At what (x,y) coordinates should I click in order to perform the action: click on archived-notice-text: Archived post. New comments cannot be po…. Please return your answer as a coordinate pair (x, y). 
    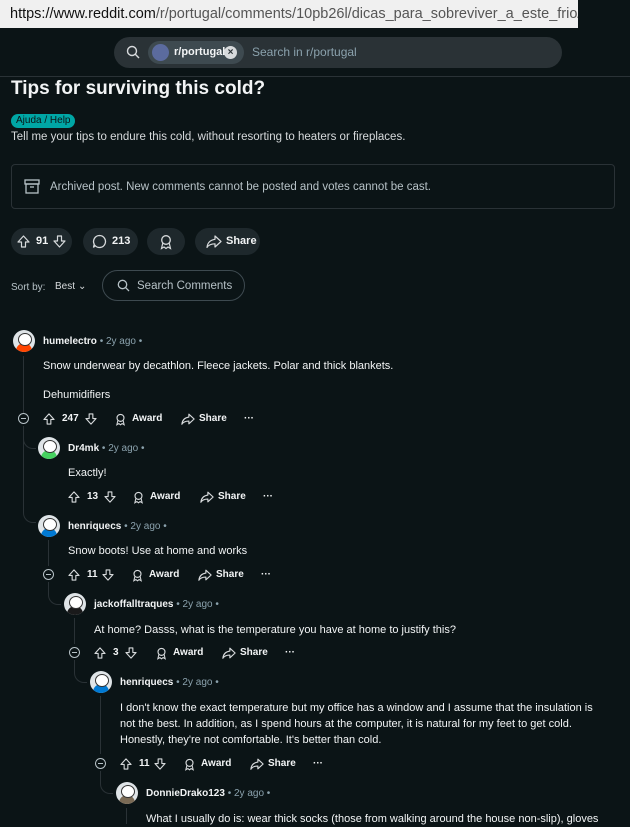
    Looking at the image, I should click on (240, 187).